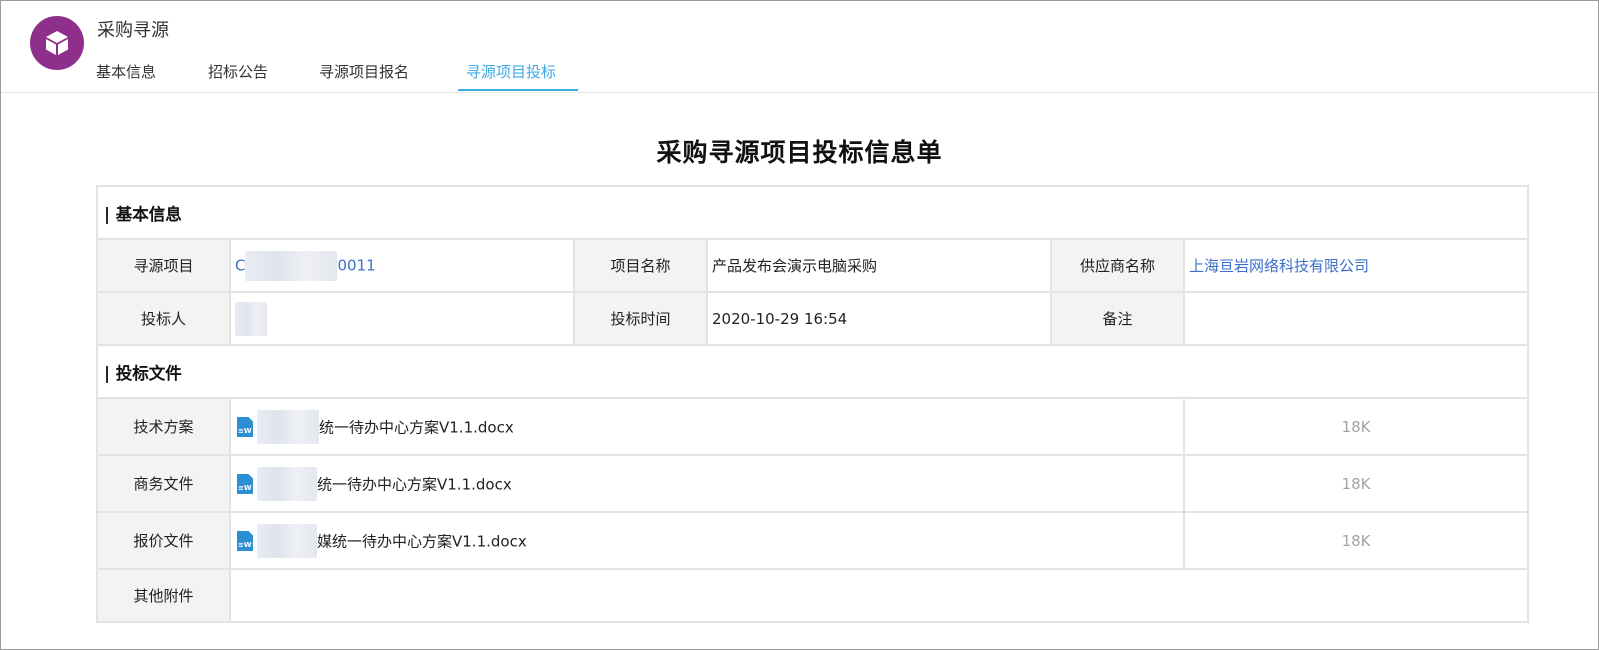 The width and height of the screenshot is (1599, 650). What do you see at coordinates (1356, 265) in the screenshot?
I see `supplier-link: 上海亘岩网络科技有限公司` at bounding box center [1356, 265].